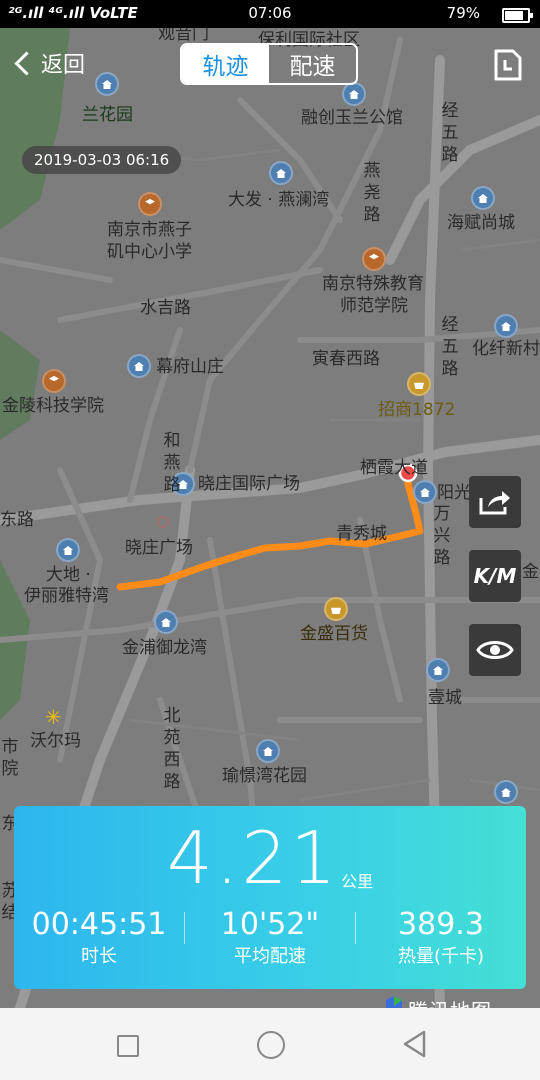  Describe the element at coordinates (63, 65) in the screenshot. I see `back-label: 返回` at that location.